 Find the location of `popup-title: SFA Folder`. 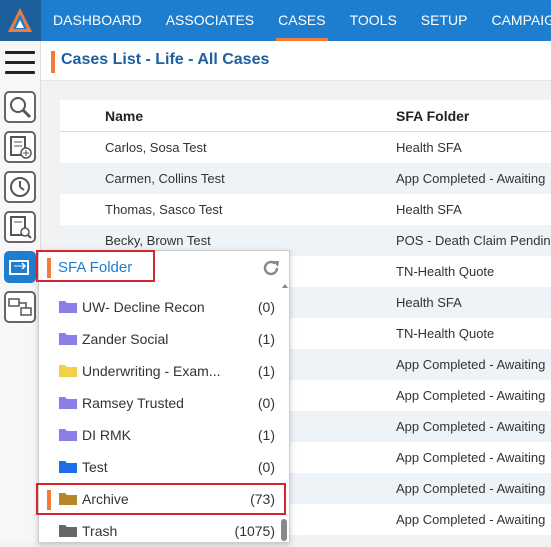

popup-title: SFA Folder is located at coordinates (95, 267).